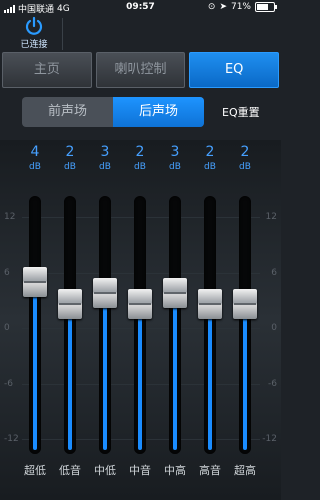 This screenshot has height=500, width=320. Describe the element at coordinates (35, 152) in the screenshot. I see `band-gain-value: 4` at that location.